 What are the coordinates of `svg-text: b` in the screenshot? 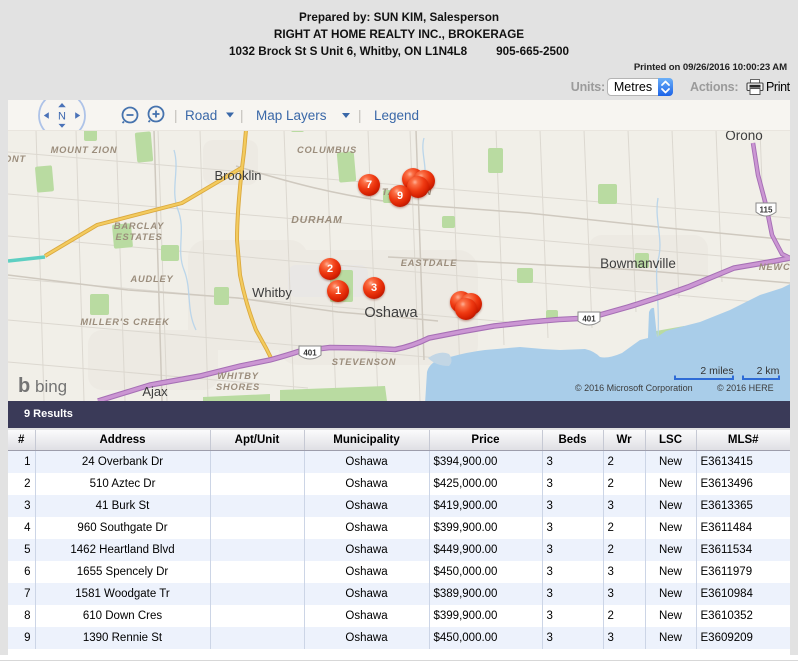 It's located at (24, 386).